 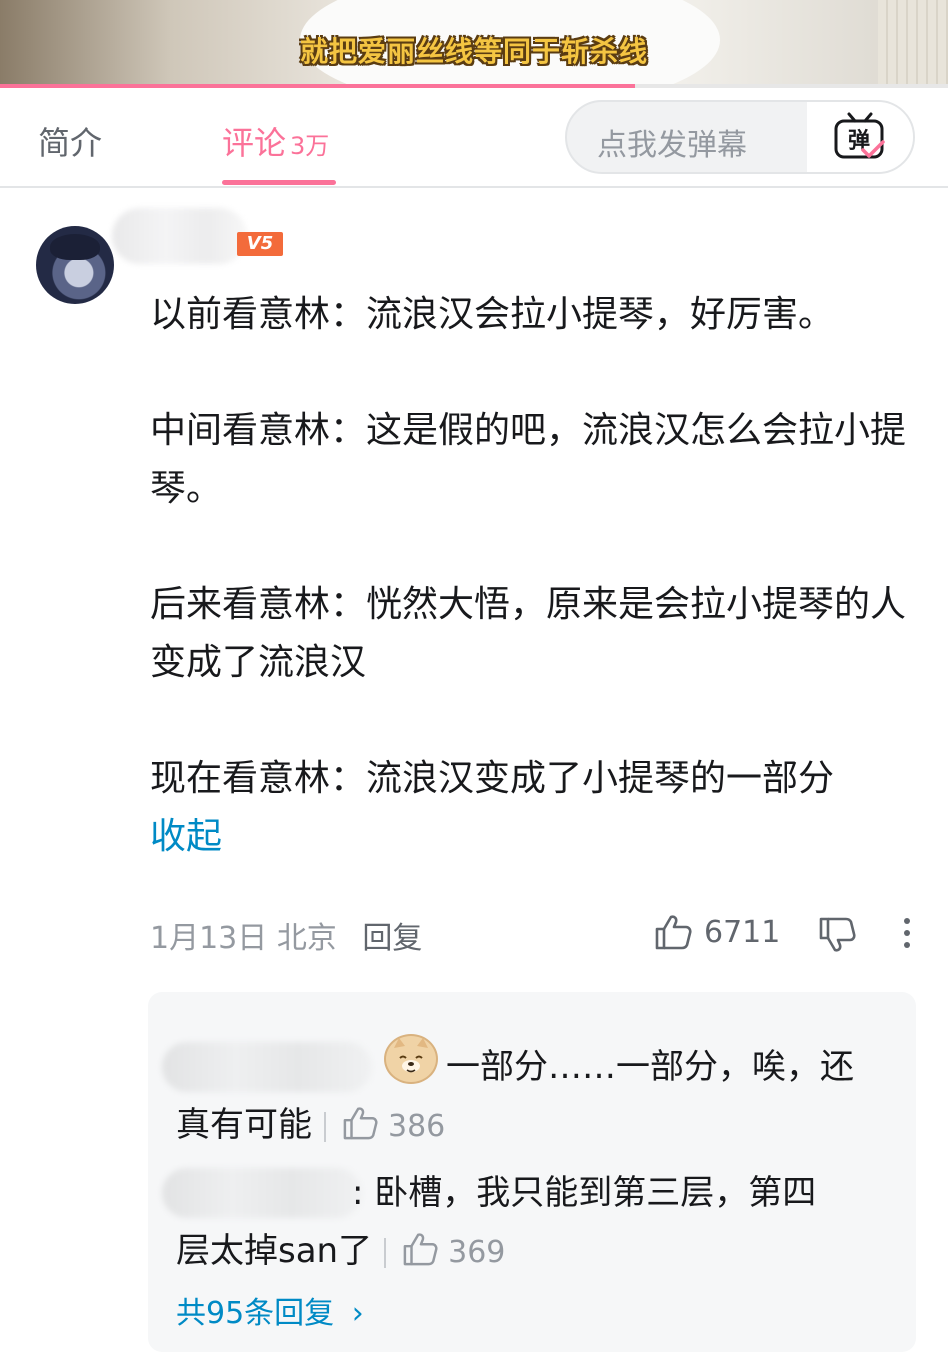 What do you see at coordinates (417, 1126) in the screenshot?
I see `reply-like-count: 386` at bounding box center [417, 1126].